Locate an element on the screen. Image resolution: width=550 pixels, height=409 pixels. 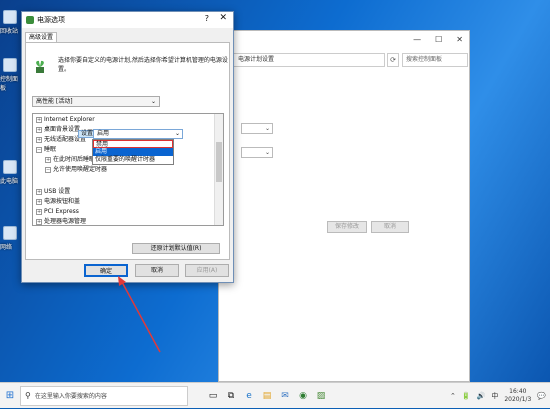
desktop-icon-label: 此电脑 is located at coordinates (9, 181).